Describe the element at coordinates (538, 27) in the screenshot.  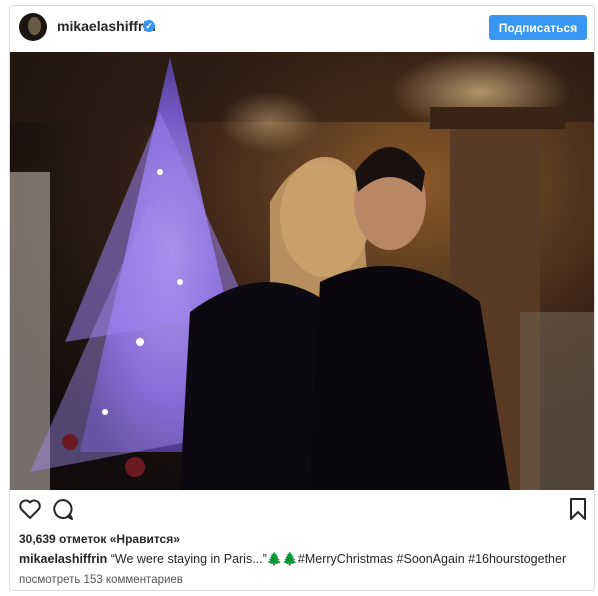
I see `follow-button: Подписаться` at that location.